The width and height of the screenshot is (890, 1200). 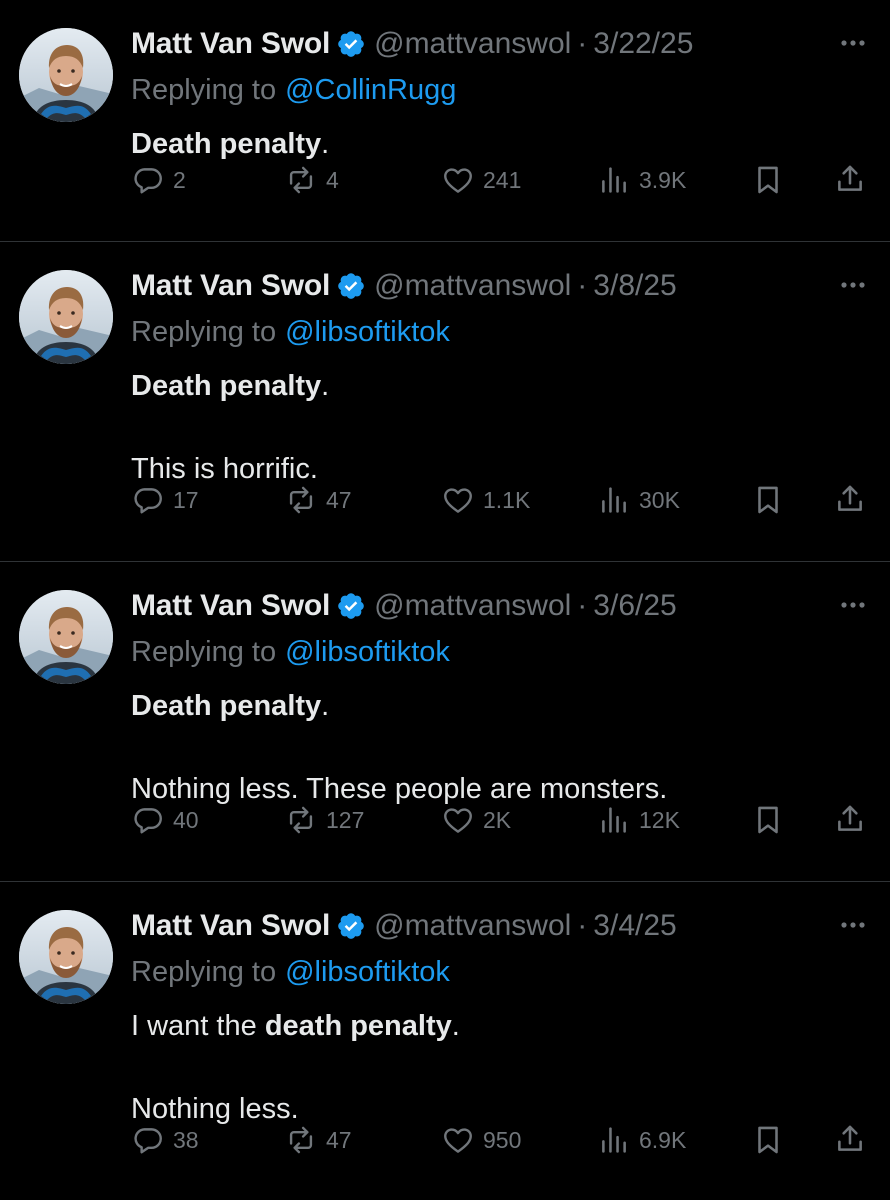 I want to click on views-count: 30K, so click(x=659, y=499).